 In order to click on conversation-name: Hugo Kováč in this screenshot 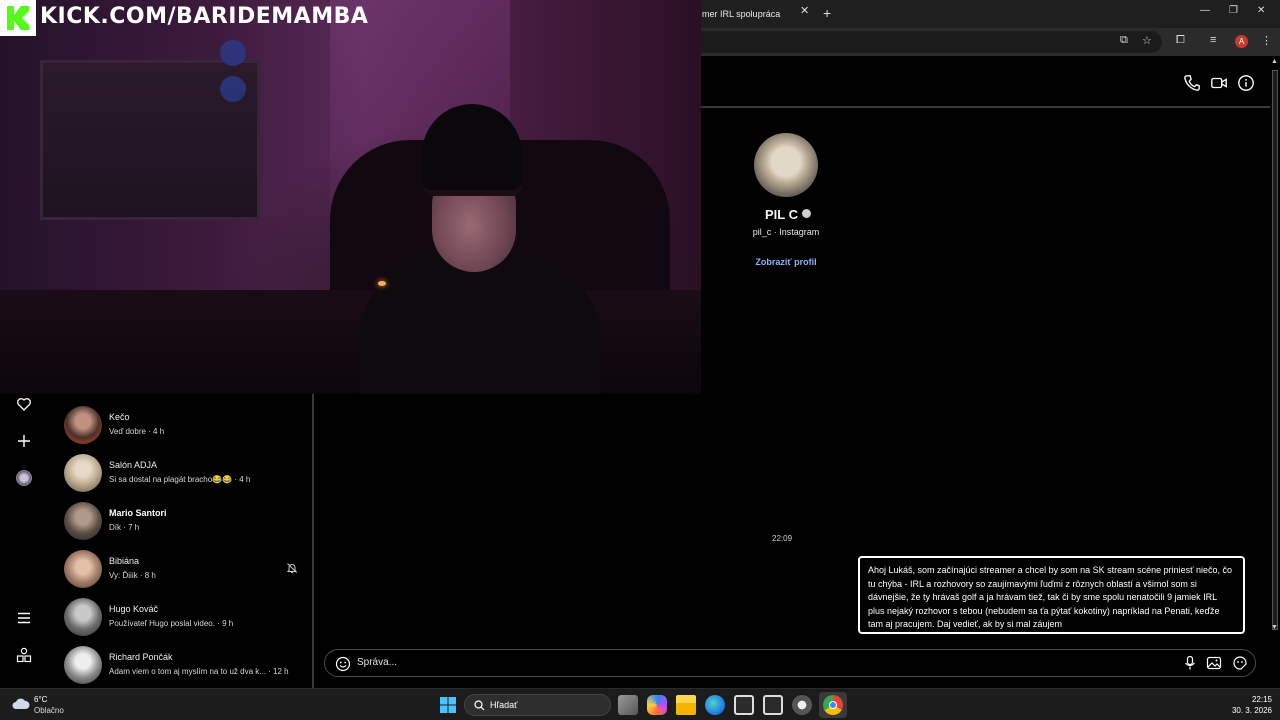, I will do `click(134, 609)`.